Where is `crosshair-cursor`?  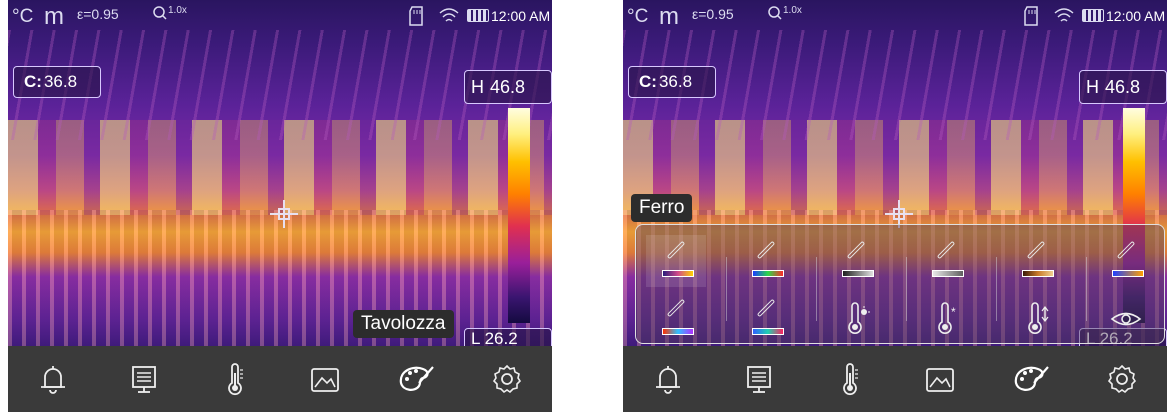
crosshair-cursor is located at coordinates (284, 214).